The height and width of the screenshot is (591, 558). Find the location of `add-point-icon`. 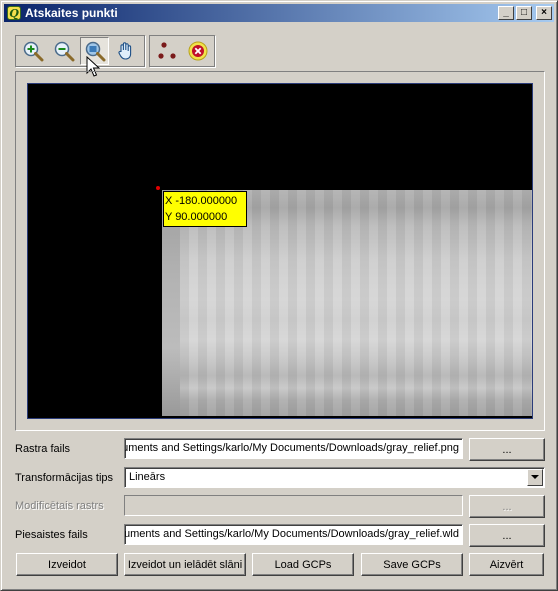

add-point-icon is located at coordinates (166, 50).